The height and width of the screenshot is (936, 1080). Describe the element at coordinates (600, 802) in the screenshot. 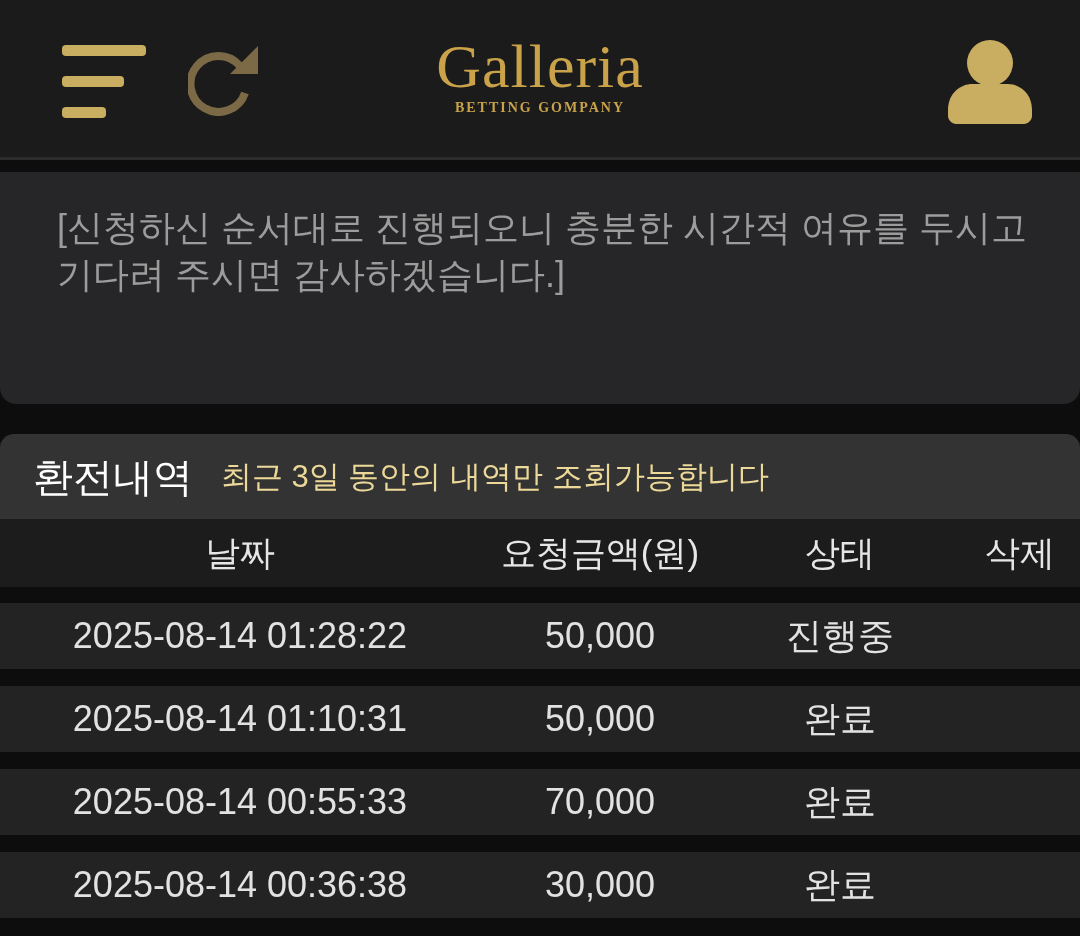

I see `table-cell: 70,000` at that location.